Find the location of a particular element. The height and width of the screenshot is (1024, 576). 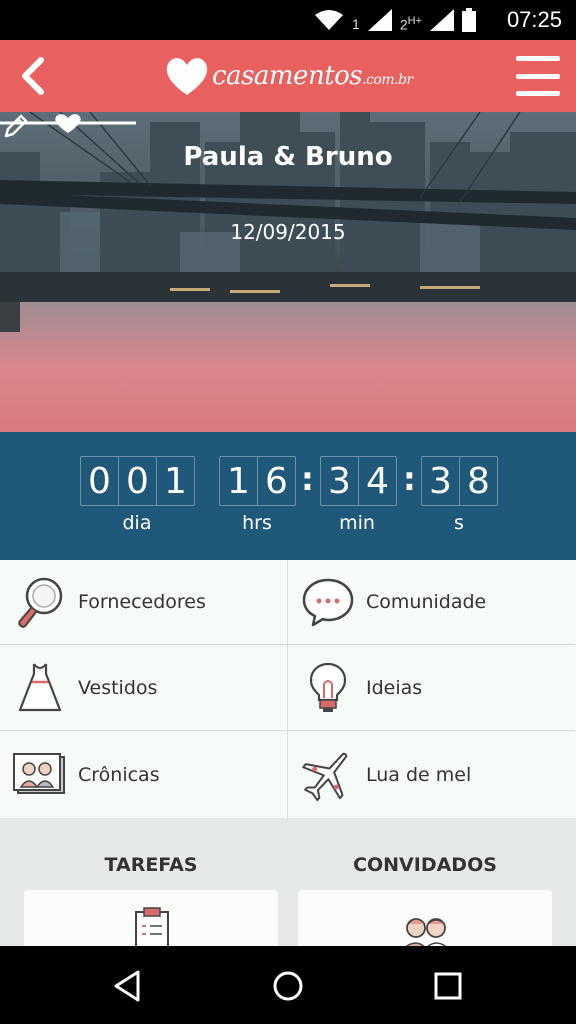

dashboard-sections: TAREFAS CONVIDADOS is located at coordinates (288, 889).